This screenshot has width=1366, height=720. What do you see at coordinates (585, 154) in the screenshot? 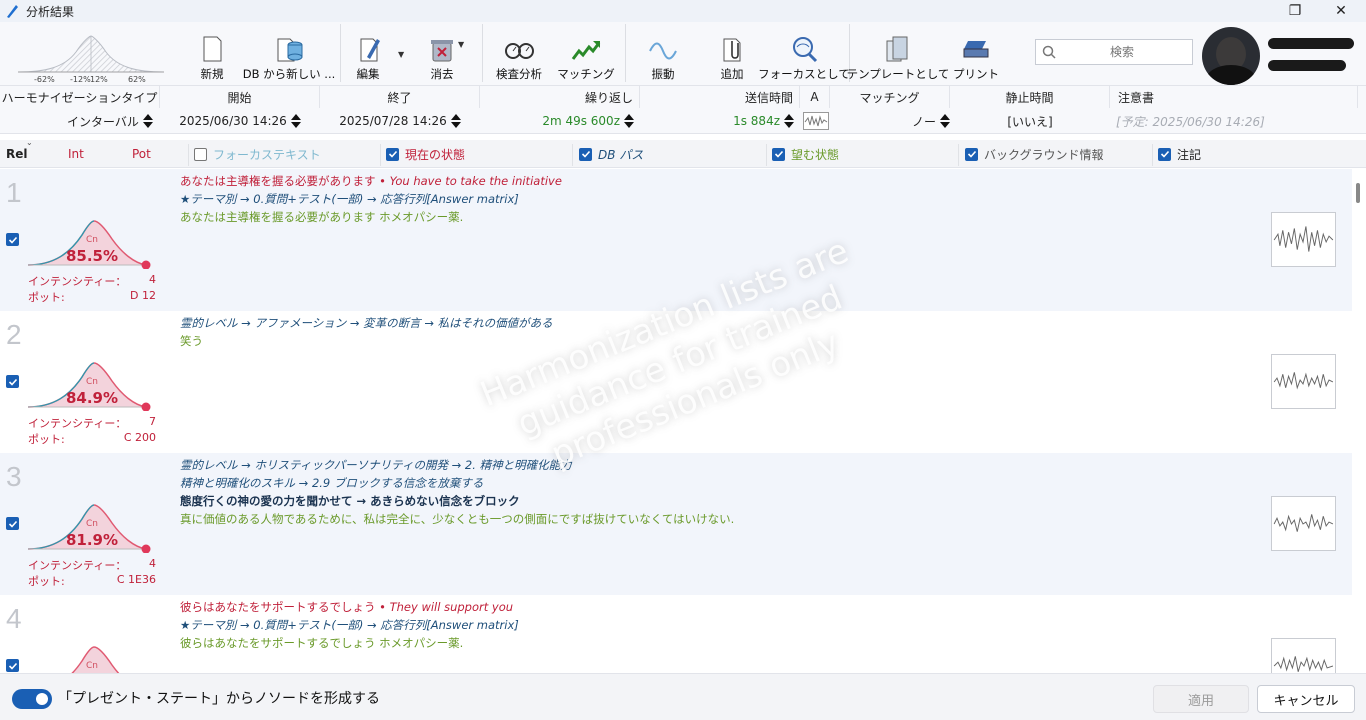
I see `db-path-checkbox` at bounding box center [585, 154].